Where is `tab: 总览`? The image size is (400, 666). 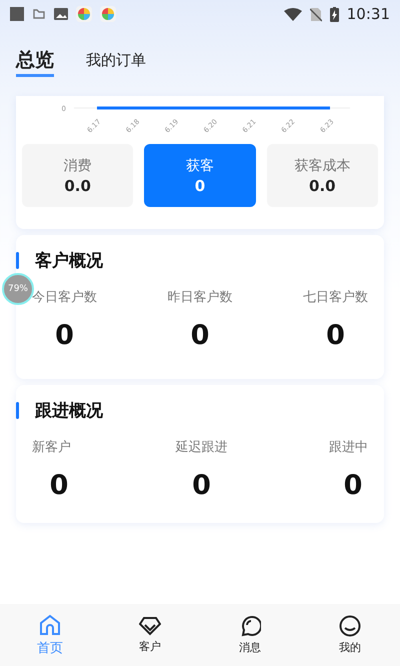
tab: 总览 is located at coordinates (35, 62).